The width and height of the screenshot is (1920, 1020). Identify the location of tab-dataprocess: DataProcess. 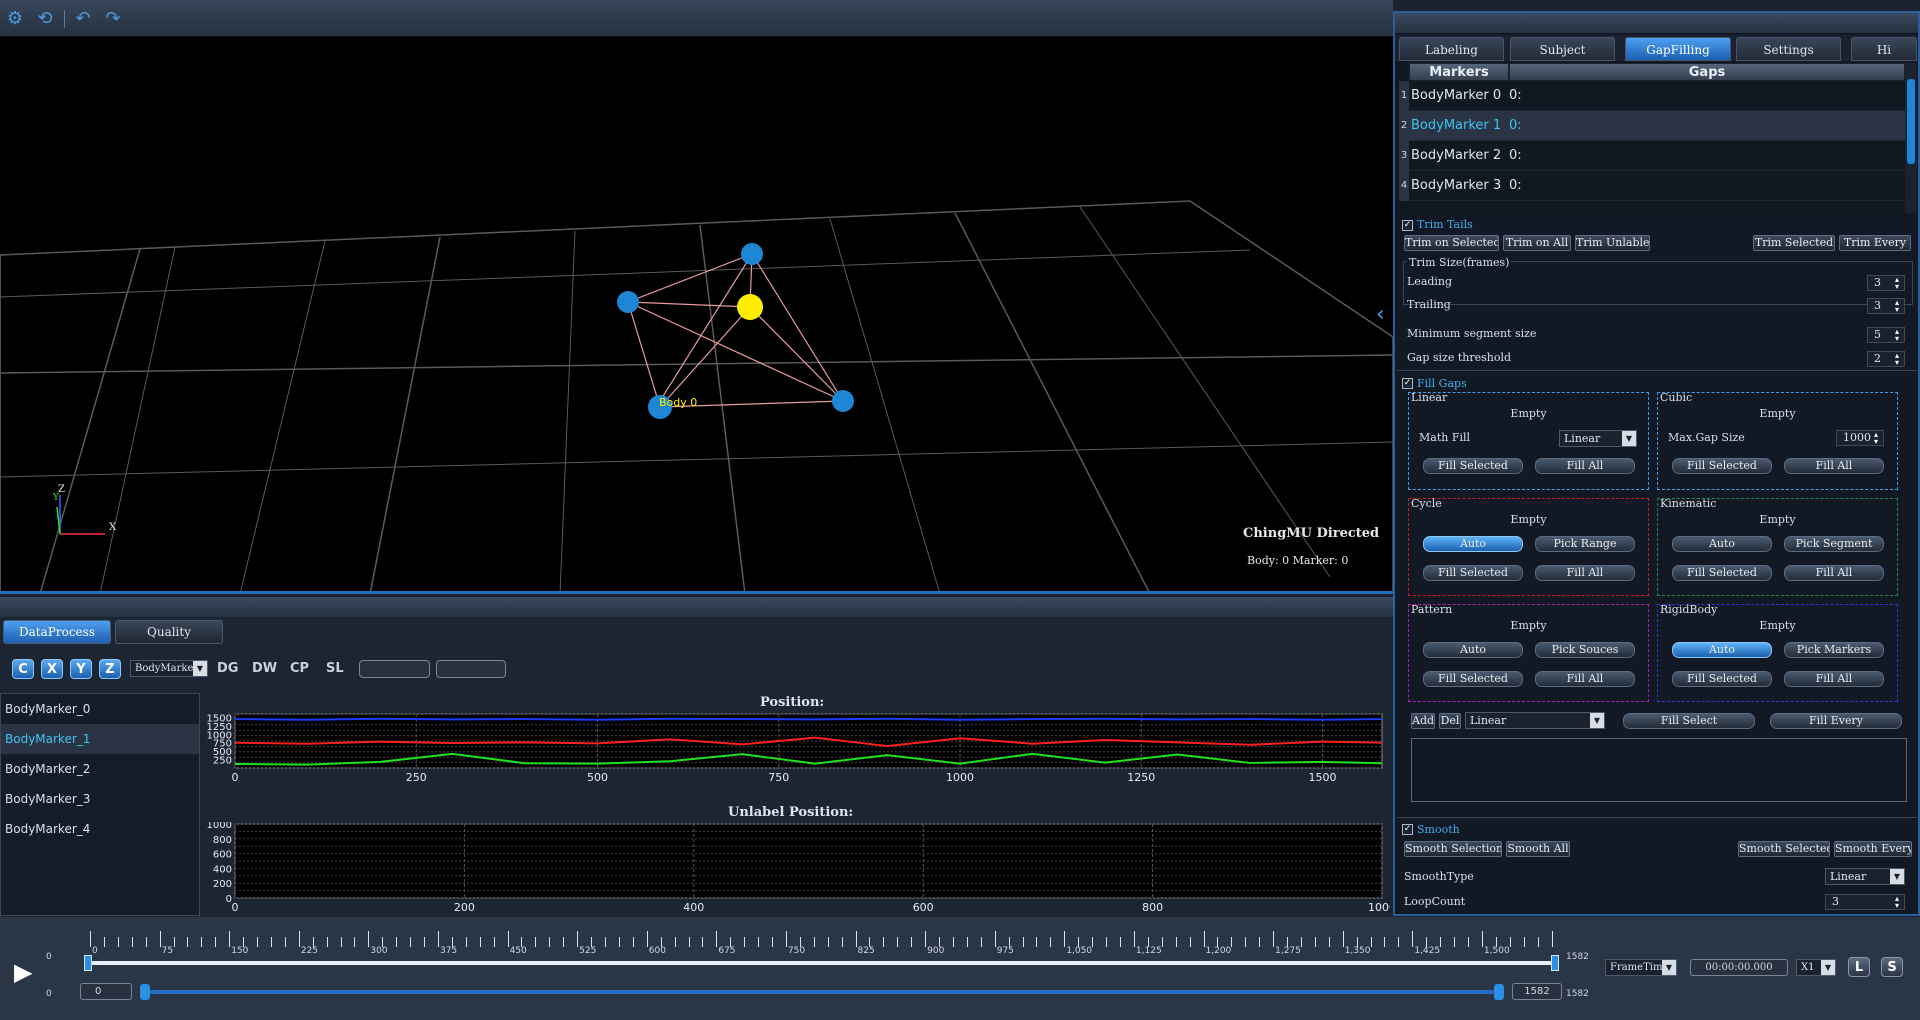
(57, 632).